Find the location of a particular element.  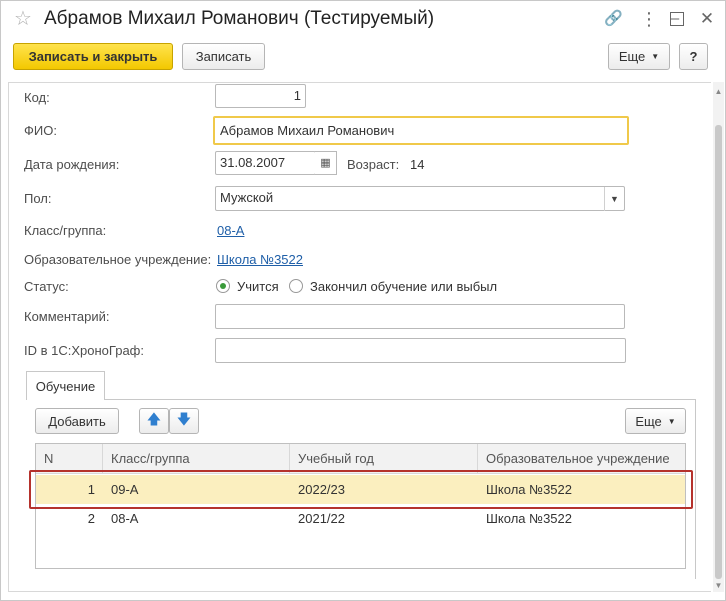

column-header-n: N is located at coordinates (69, 459).